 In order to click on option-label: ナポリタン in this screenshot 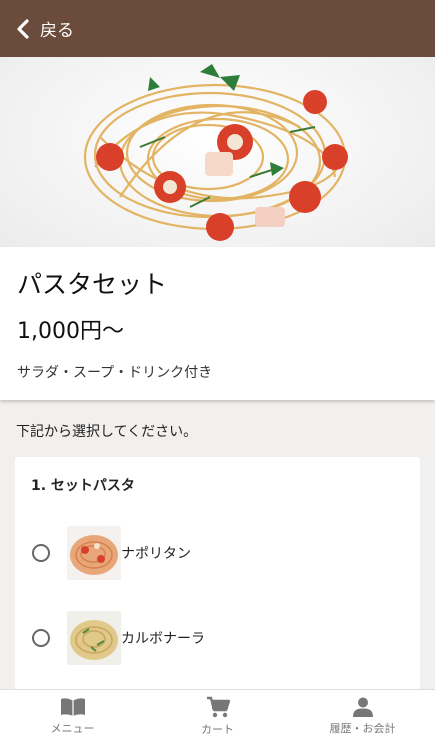, I will do `click(156, 554)`.